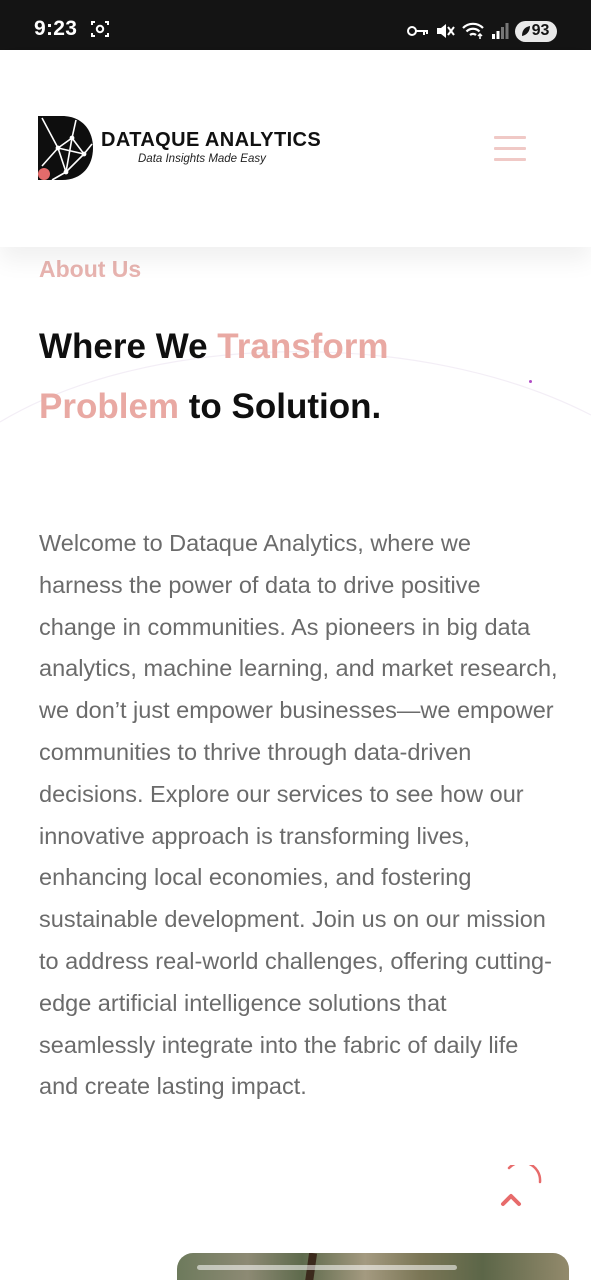 This screenshot has width=591, height=1280. I want to click on signal-icon, so click(500, 31).